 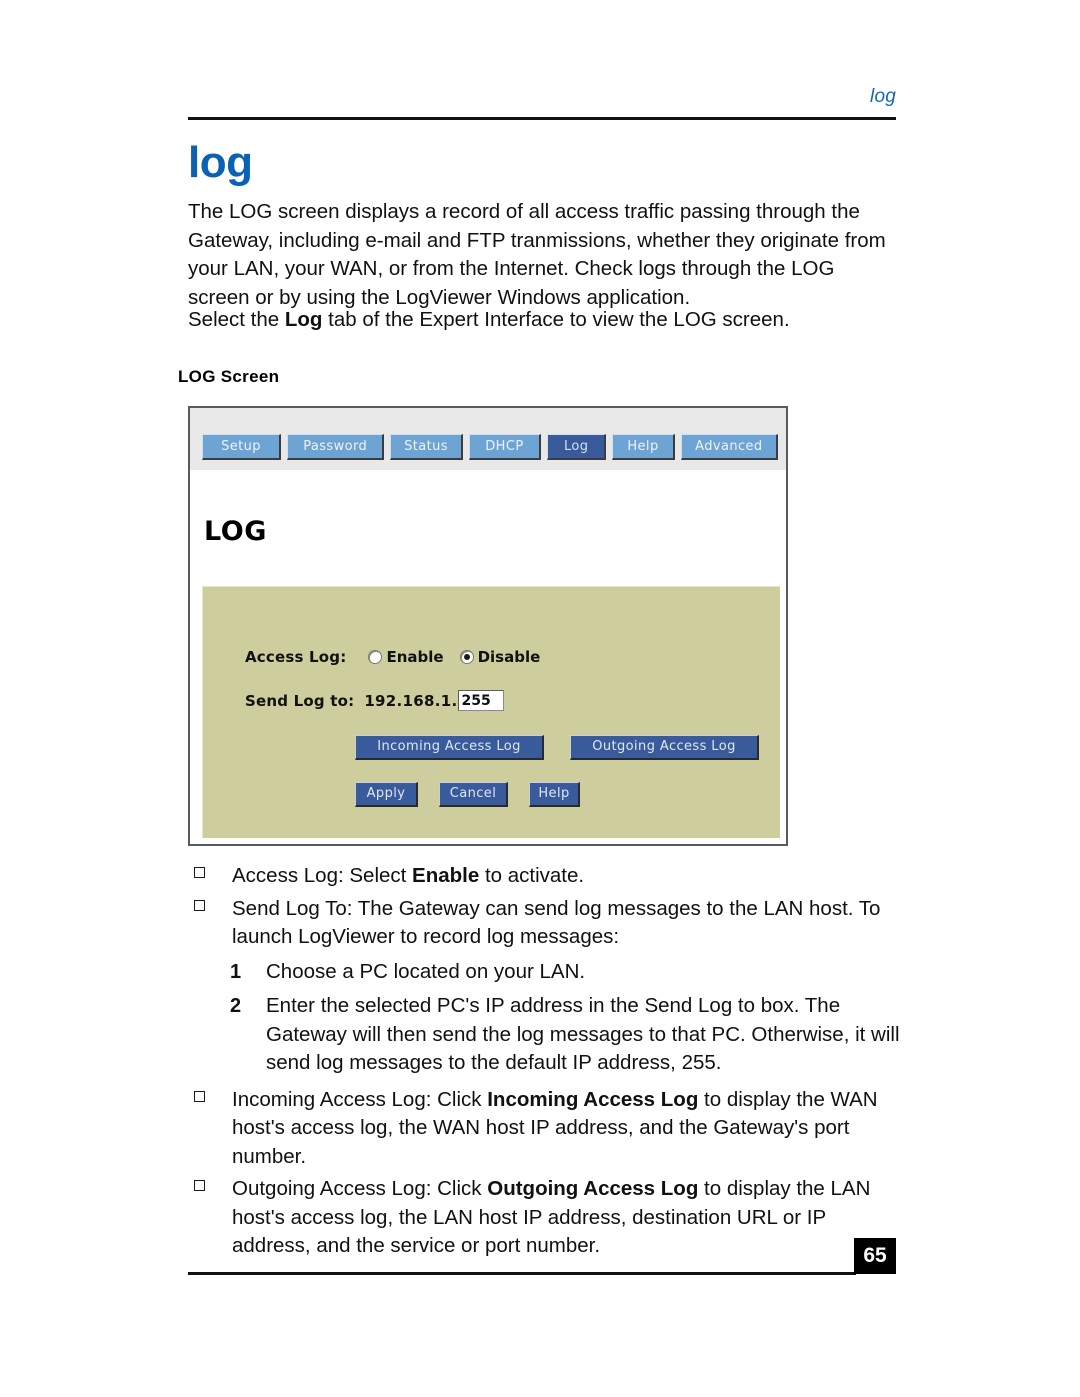 I want to click on outgoing-desc-bold: Outgoing Access Log, so click(x=593, y=1188).